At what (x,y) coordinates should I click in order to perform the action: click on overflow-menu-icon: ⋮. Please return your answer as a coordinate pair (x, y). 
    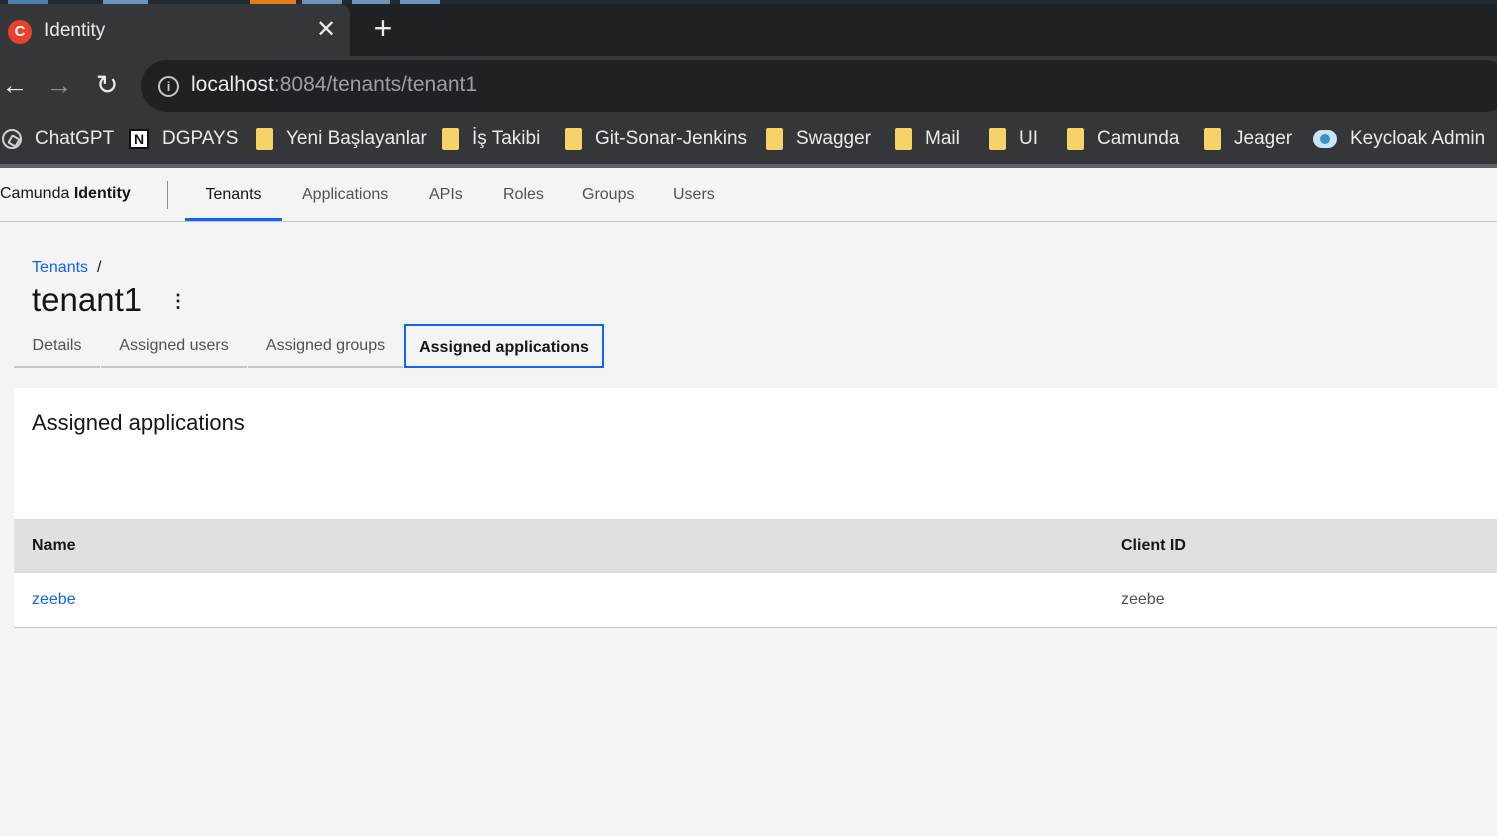
    Looking at the image, I should click on (178, 301).